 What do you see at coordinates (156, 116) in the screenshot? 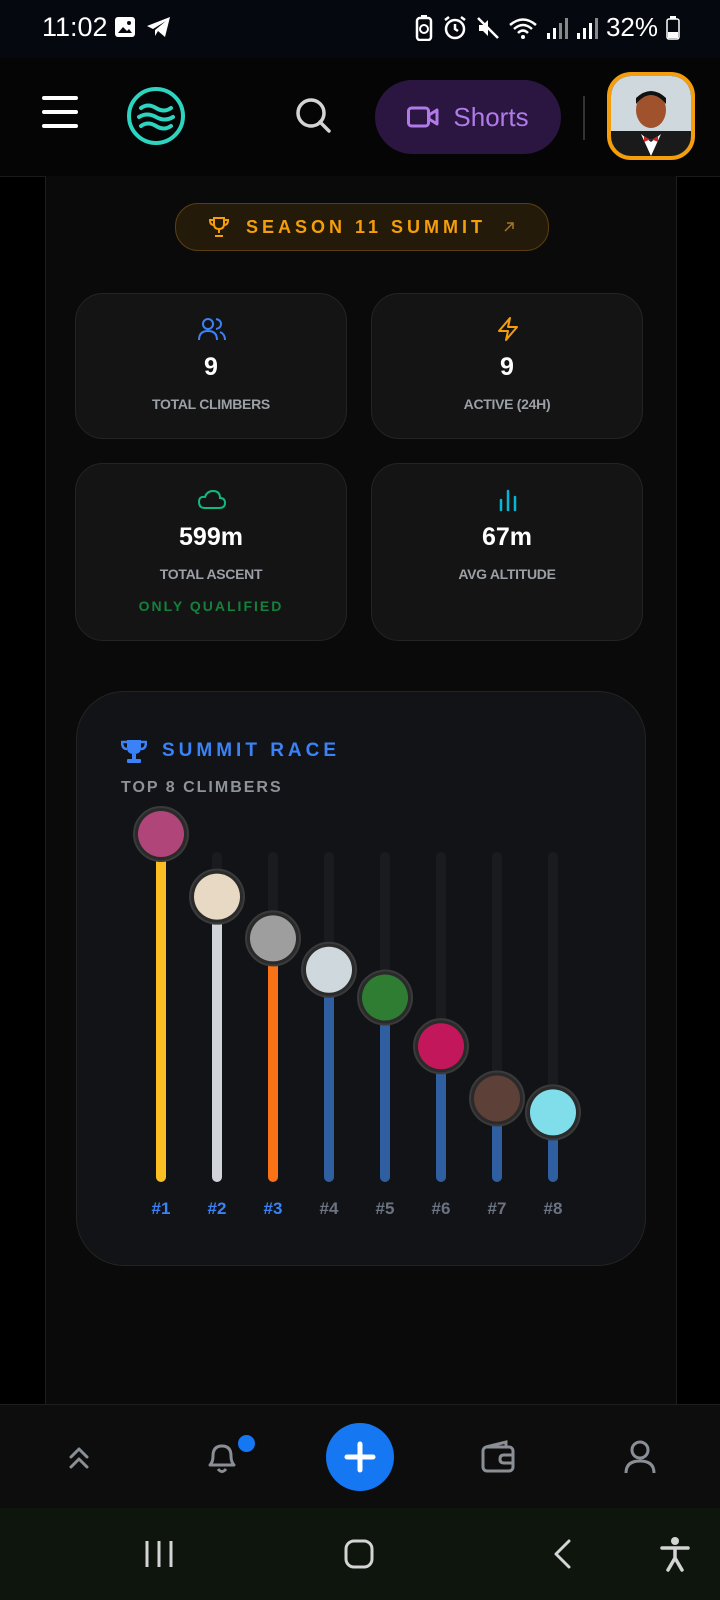
I see `app-logo-icon` at bounding box center [156, 116].